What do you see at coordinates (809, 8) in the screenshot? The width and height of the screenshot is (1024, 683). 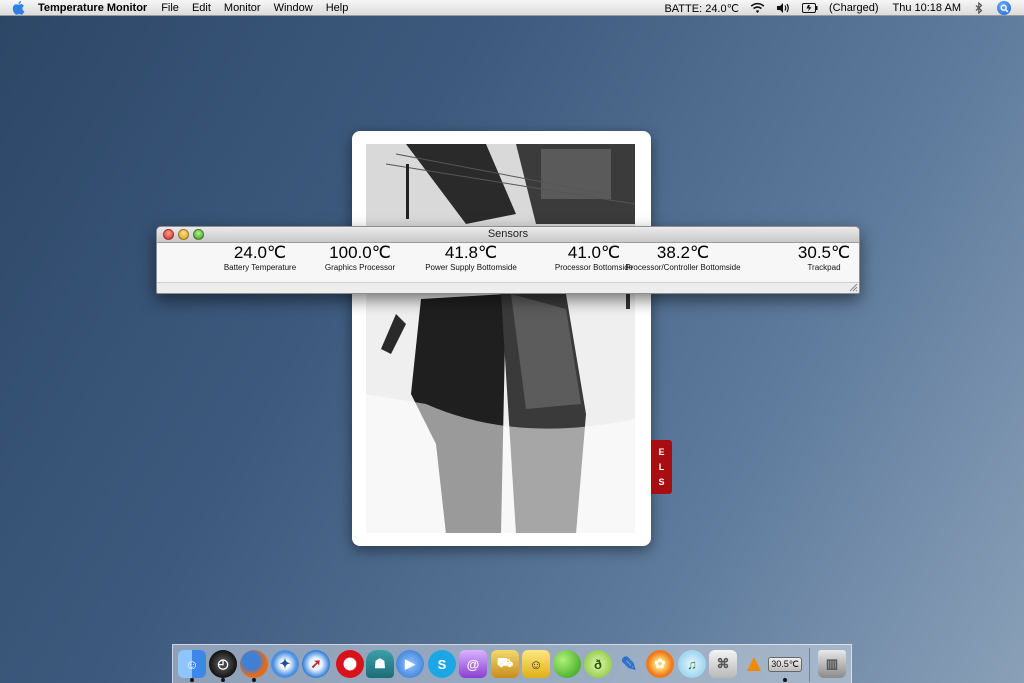 I see `battery-icon` at bounding box center [809, 8].